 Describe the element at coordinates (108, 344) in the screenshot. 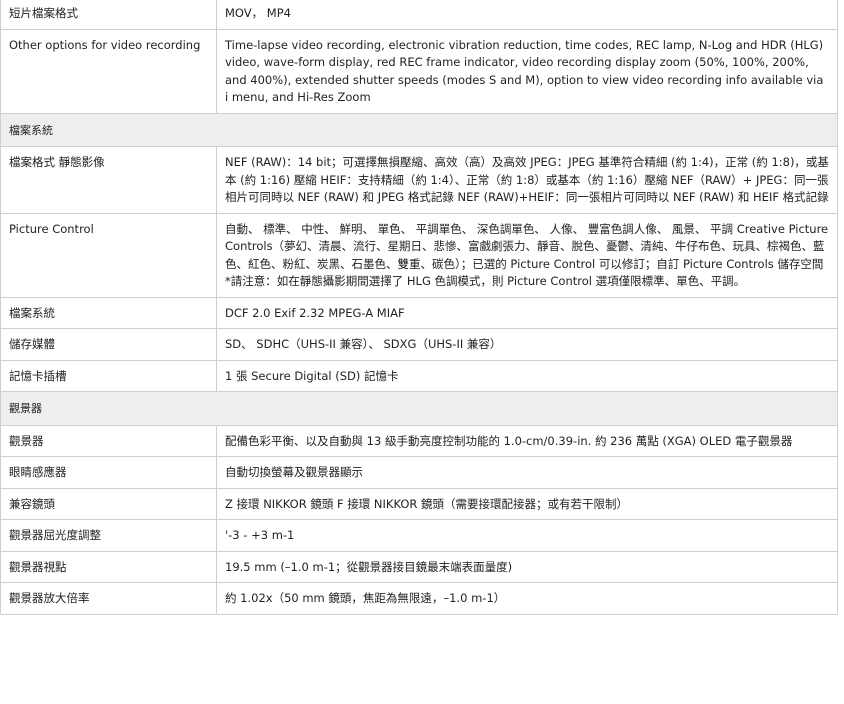

I see `spec-label: 儲存媒體` at that location.